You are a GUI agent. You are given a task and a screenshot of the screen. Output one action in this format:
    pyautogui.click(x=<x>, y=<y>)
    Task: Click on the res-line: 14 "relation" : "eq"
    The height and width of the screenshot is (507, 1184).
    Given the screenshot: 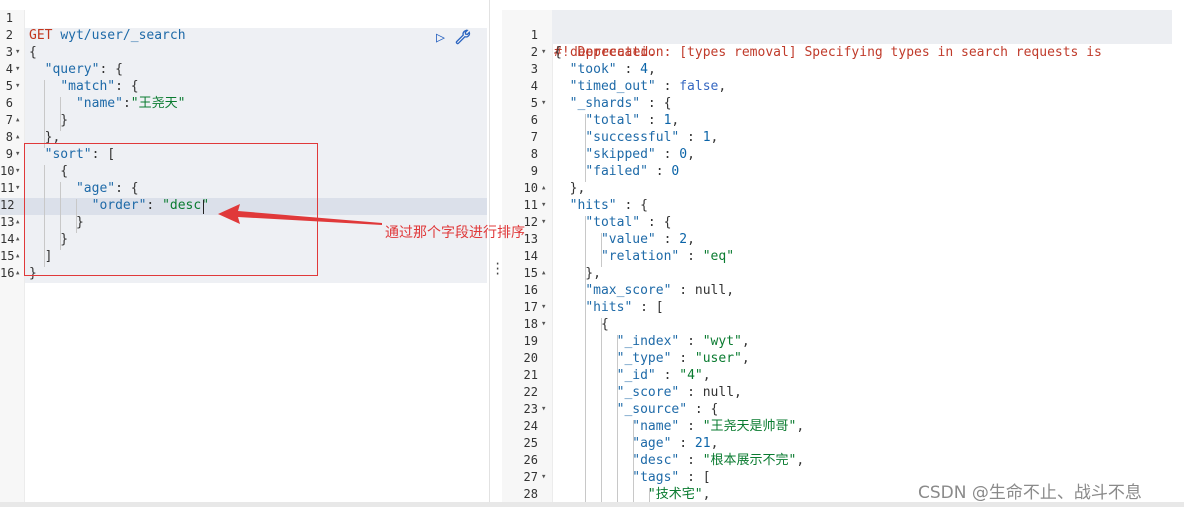 What is the action you would take?
    pyautogui.click(x=843, y=256)
    